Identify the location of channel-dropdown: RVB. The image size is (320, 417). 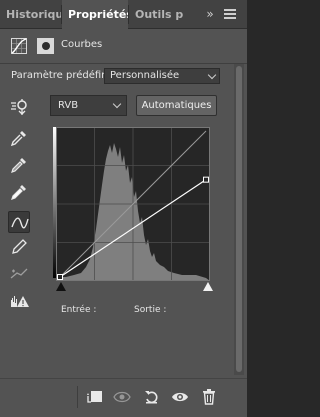
(88, 105).